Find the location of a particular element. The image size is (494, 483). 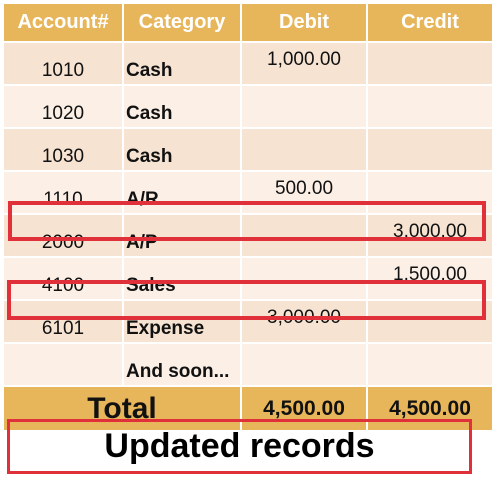

updated-records-caption-box: Updated records is located at coordinates (239, 446).